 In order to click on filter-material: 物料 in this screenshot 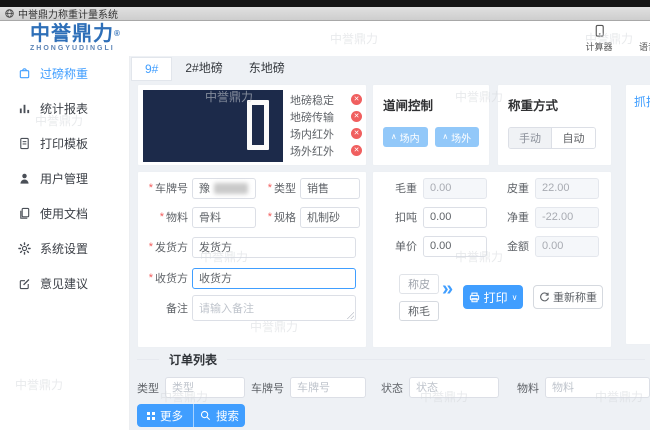, I will do `click(583, 387)`.